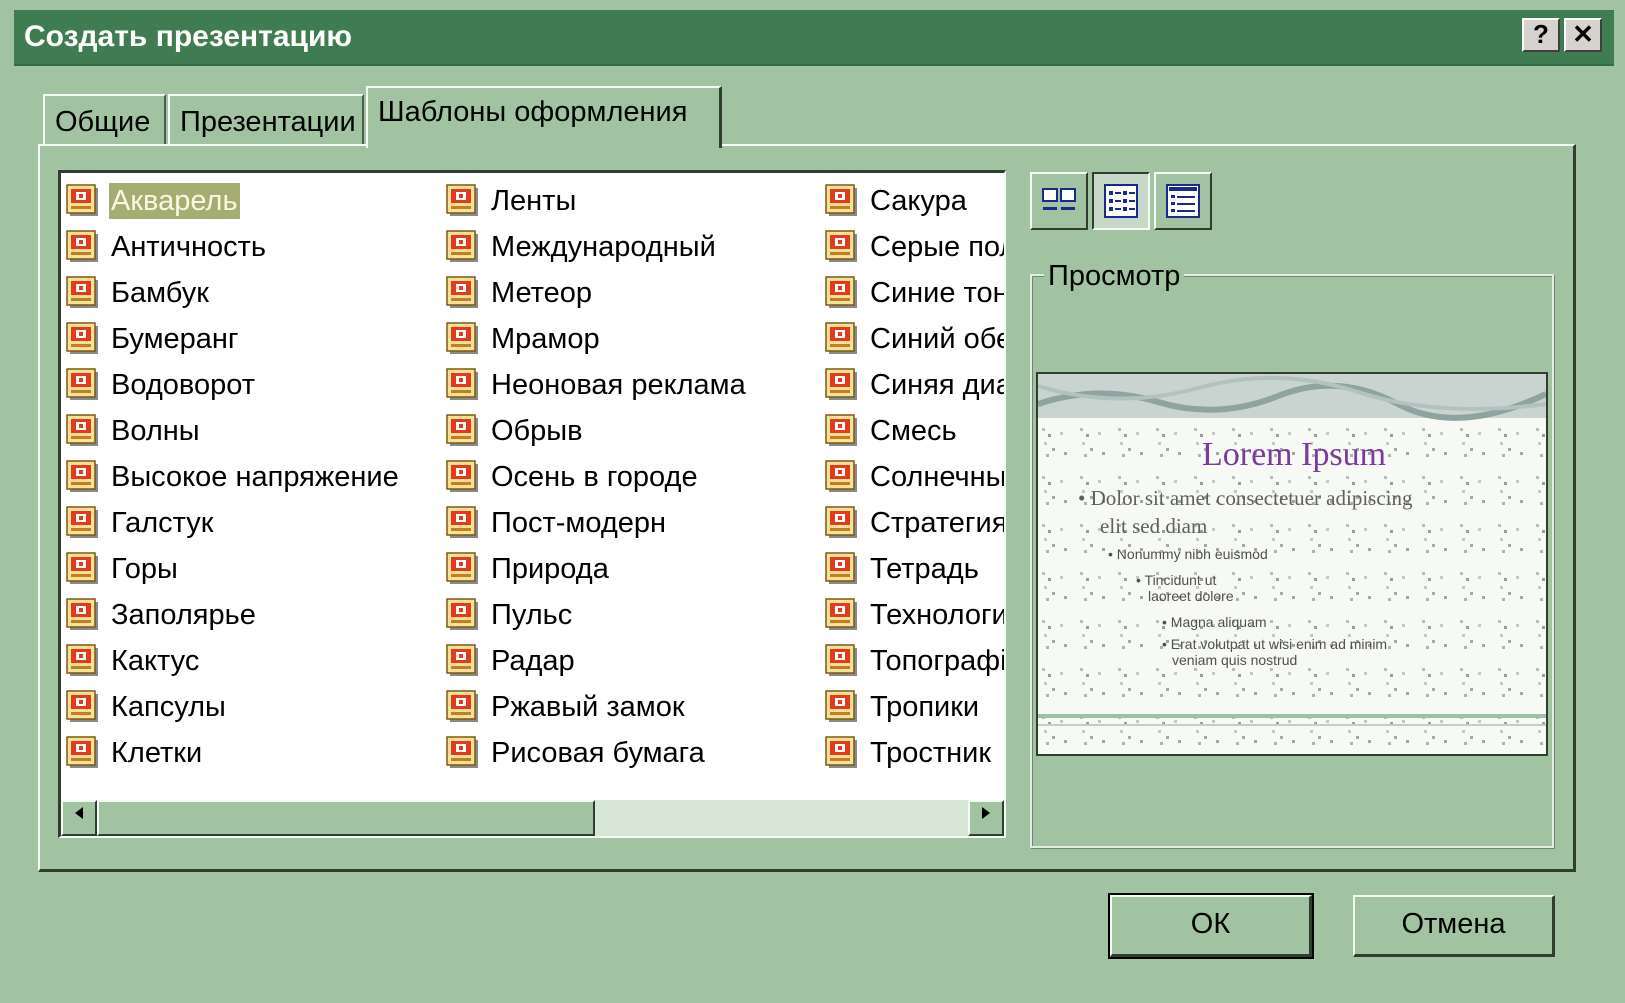 This screenshot has width=1625, height=1003. What do you see at coordinates (1454, 926) in the screenshot?
I see `cancel-button: Отмена` at bounding box center [1454, 926].